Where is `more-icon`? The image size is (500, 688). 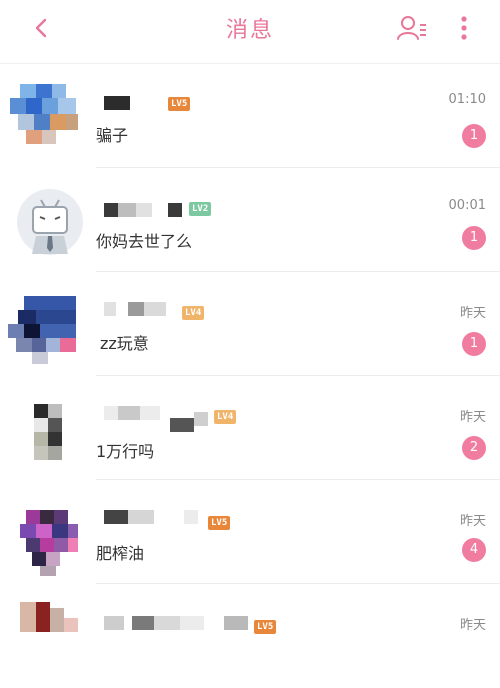 more-icon is located at coordinates (464, 28).